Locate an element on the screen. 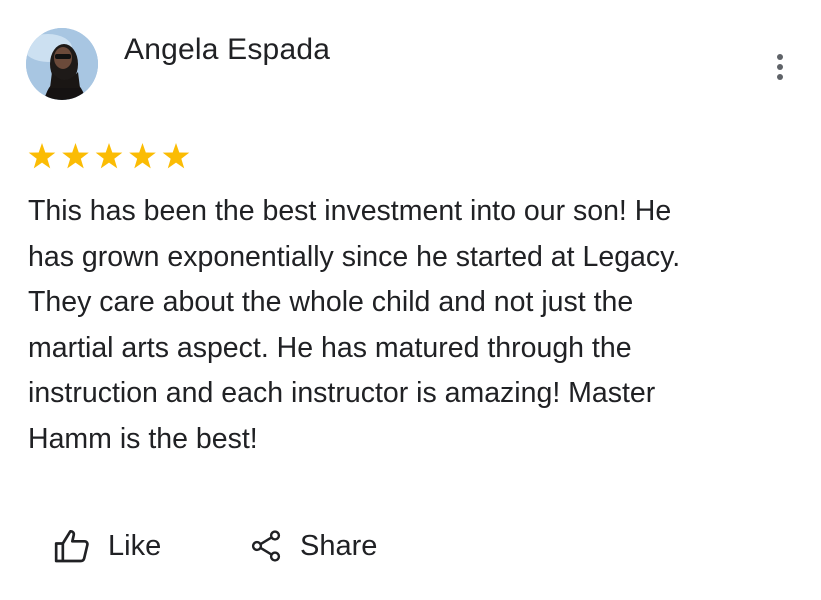  review-text-line: Hamm is the best! is located at coordinates (143, 438).